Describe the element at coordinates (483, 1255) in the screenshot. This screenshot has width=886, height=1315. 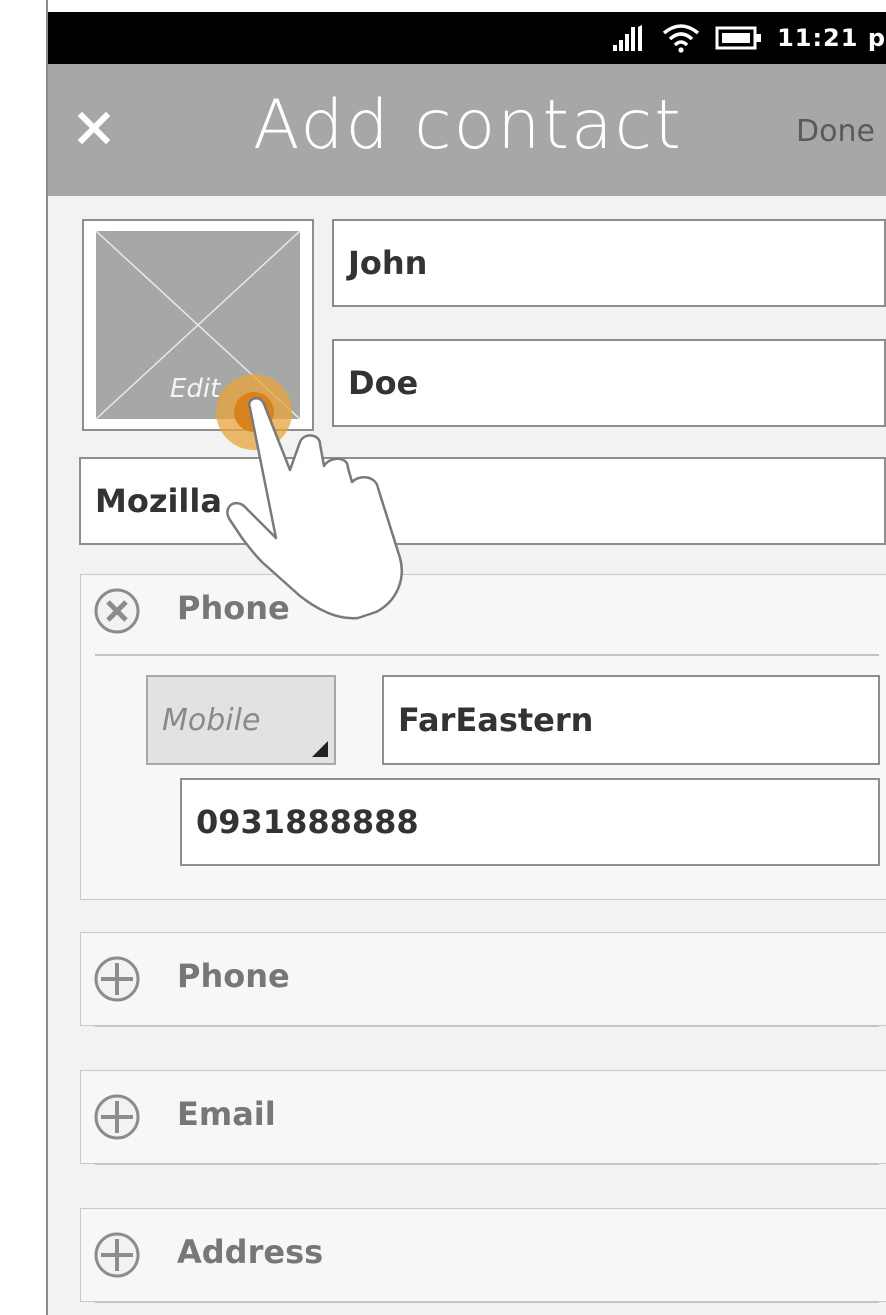
I see `add-address-section: Address` at that location.